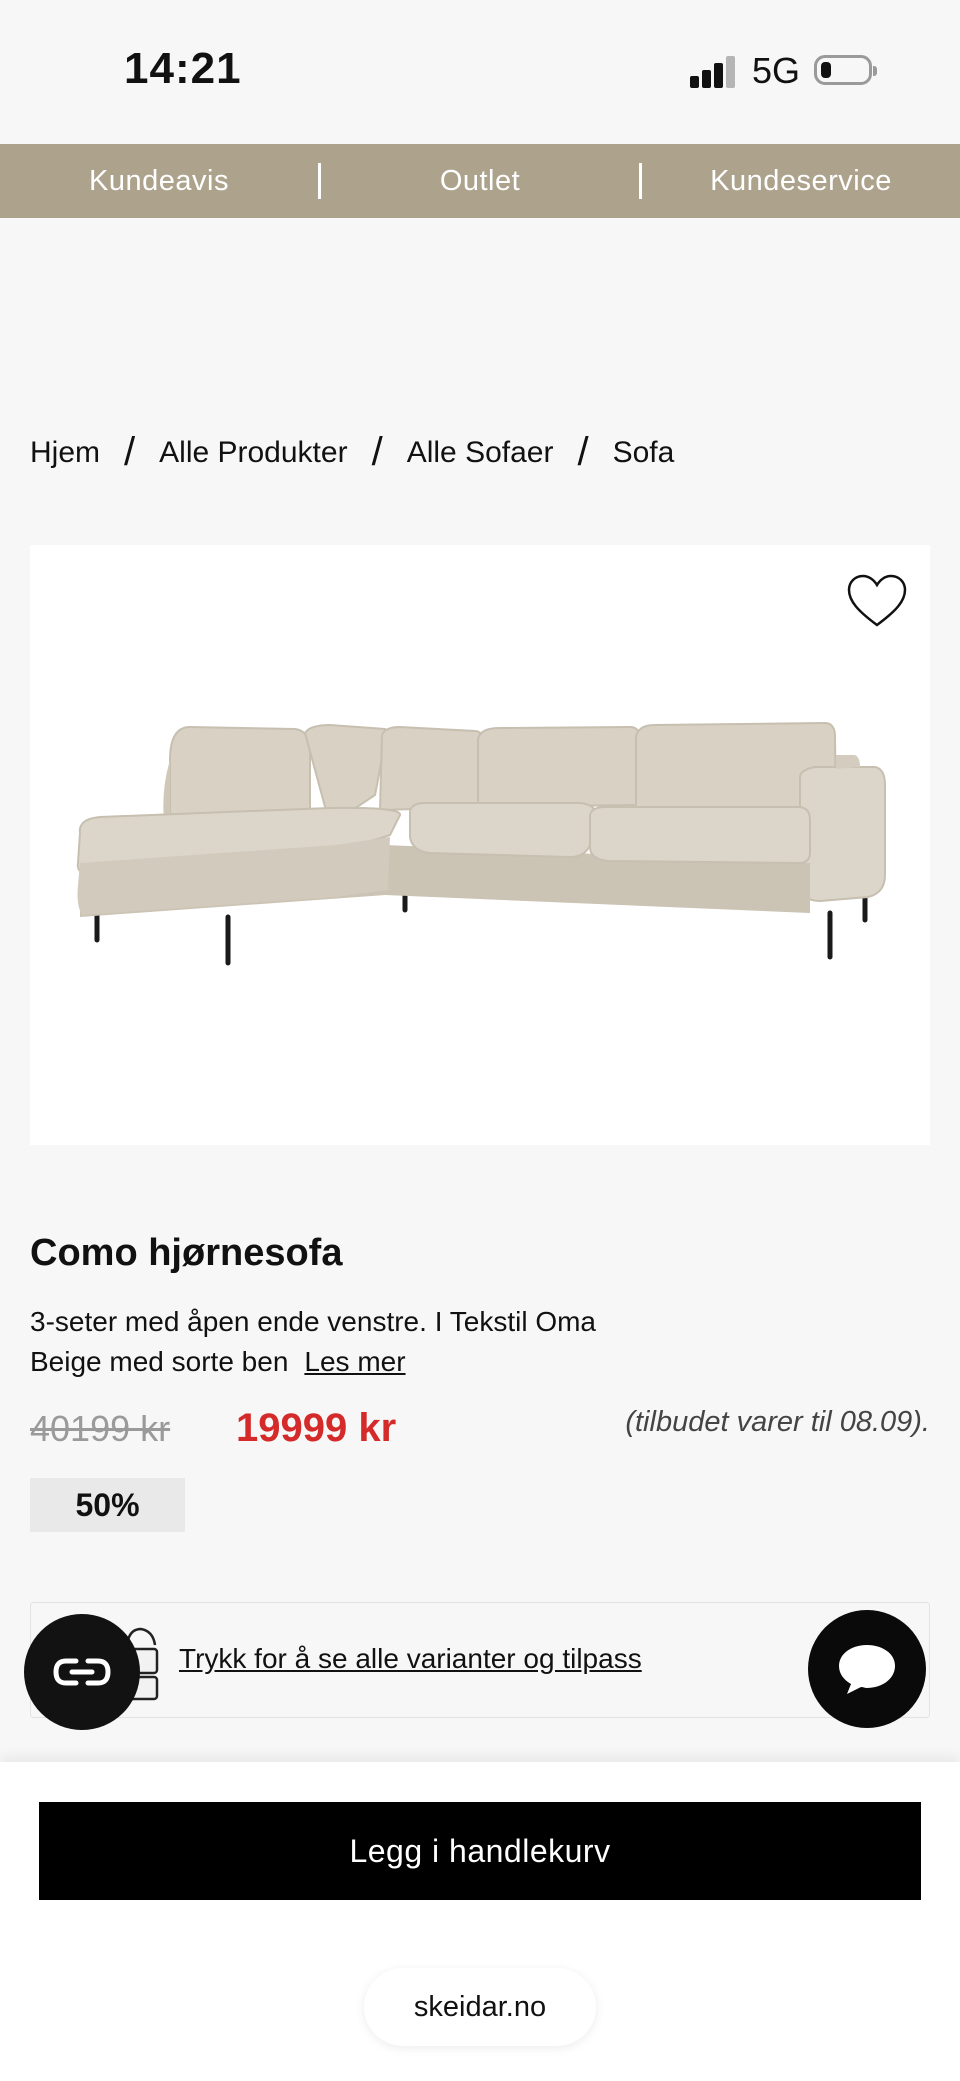 This screenshot has width=960, height=2081. What do you see at coordinates (316, 1428) in the screenshot?
I see `sale-price: 19999 kr` at bounding box center [316, 1428].